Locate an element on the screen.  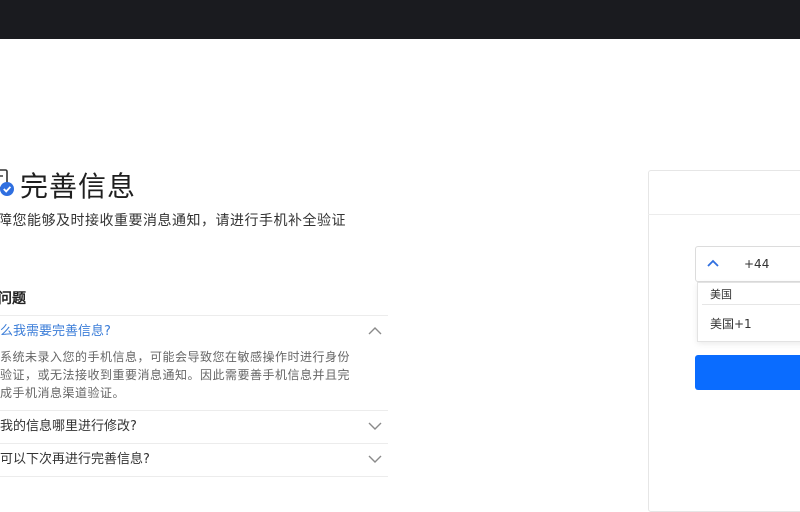
submit-button is located at coordinates (747, 372).